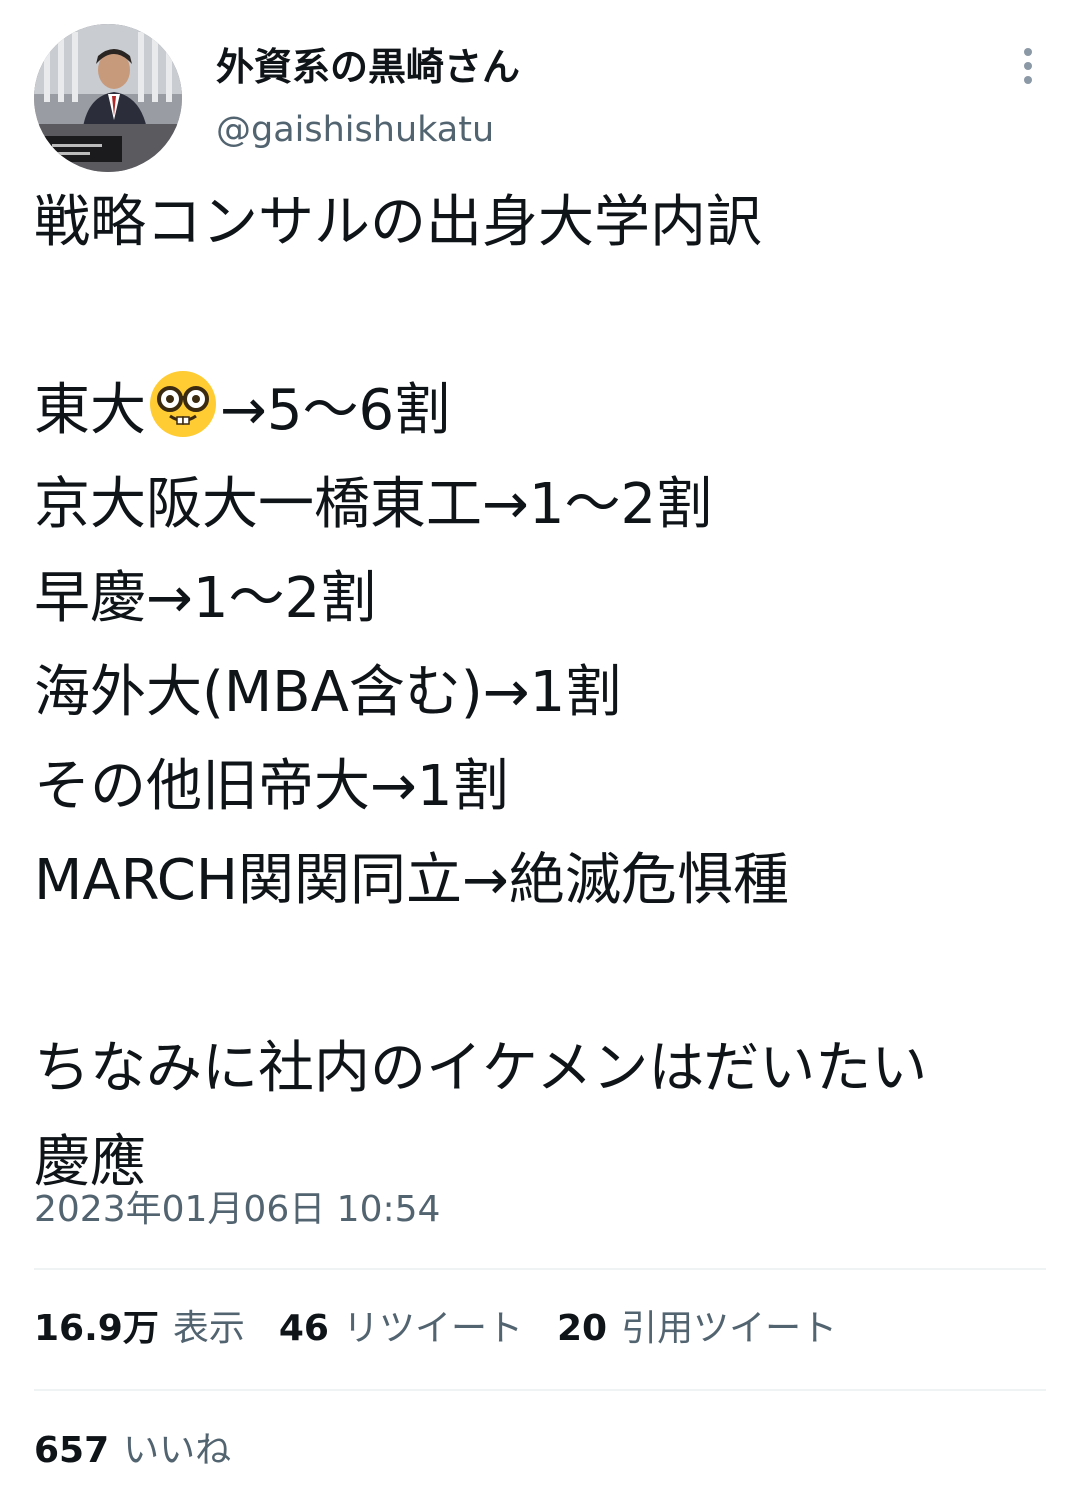 This screenshot has height=1509, width=1080. I want to click on likes-label: いいね, so click(177, 1450).